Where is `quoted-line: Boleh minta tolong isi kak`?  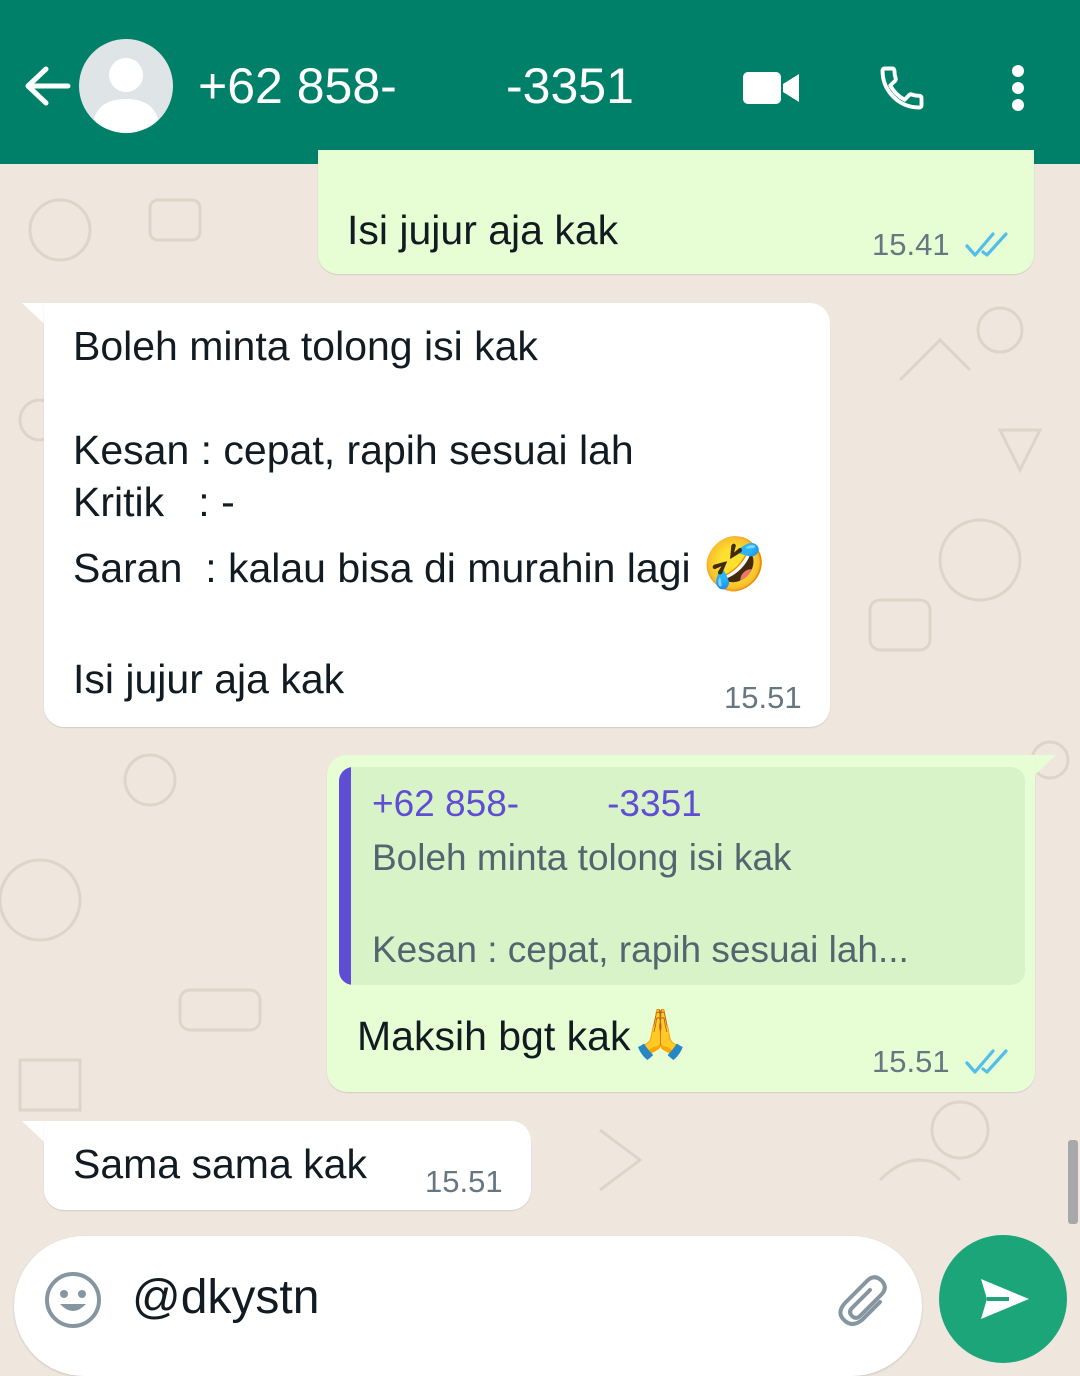 quoted-line: Boleh minta tolong isi kak is located at coordinates (582, 857).